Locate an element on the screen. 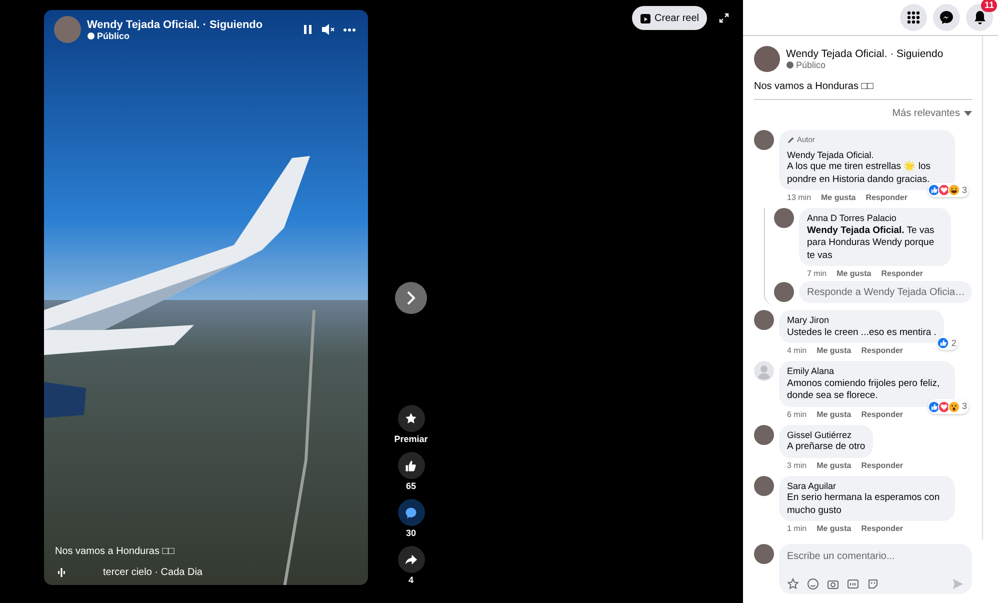  comment-author: Mary Jiron is located at coordinates (861, 320).